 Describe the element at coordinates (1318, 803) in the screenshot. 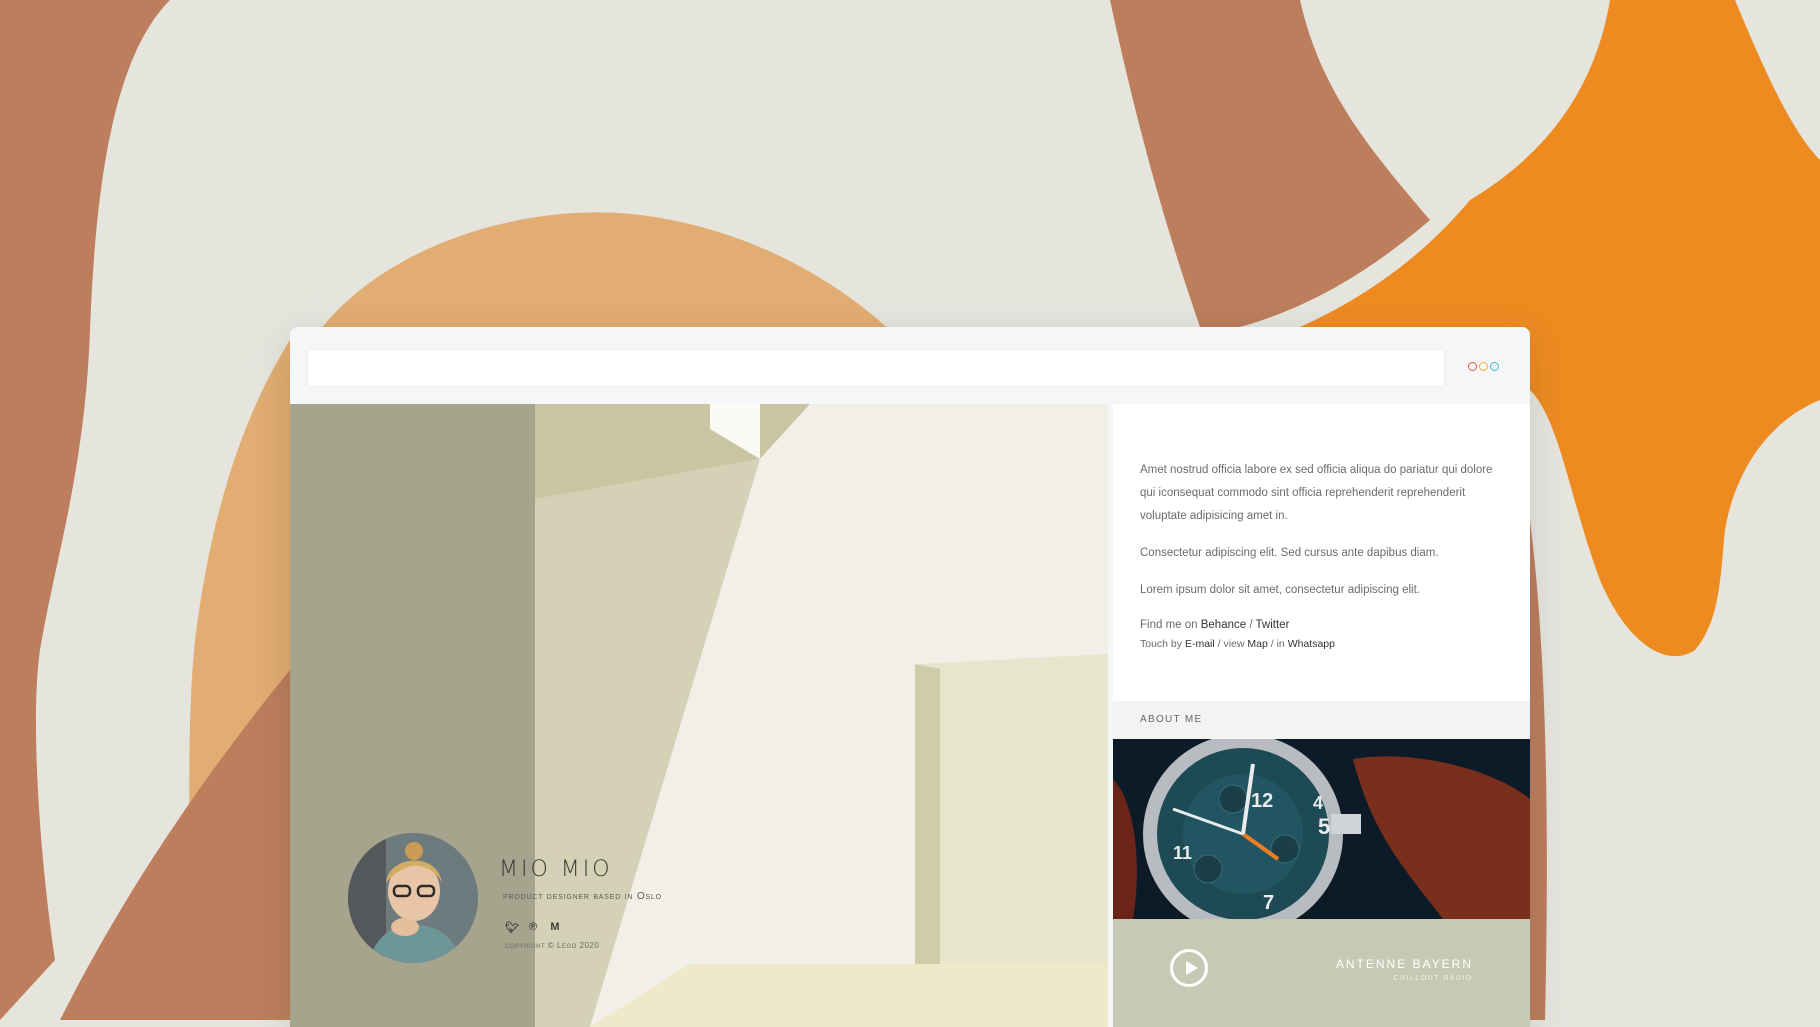

I see `svg-text: 4` at that location.